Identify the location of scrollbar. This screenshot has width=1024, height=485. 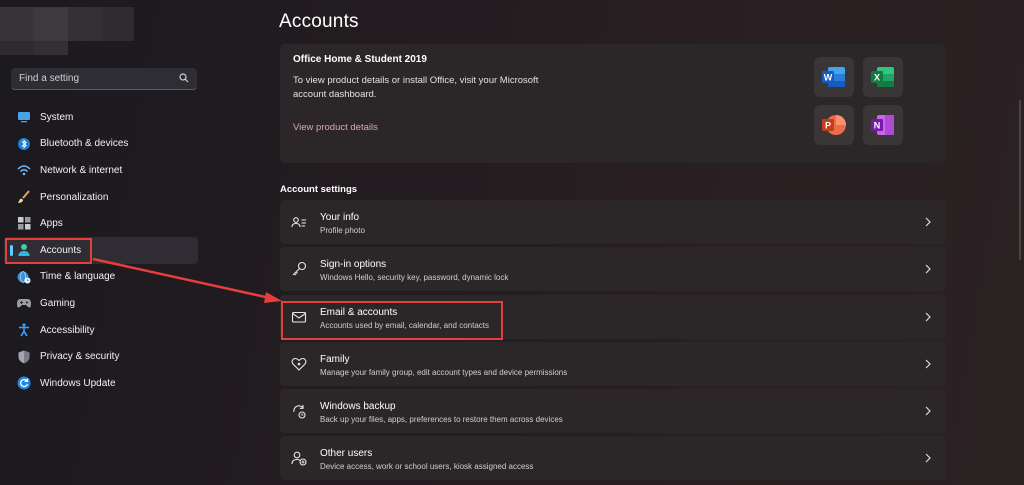
(1020, 180).